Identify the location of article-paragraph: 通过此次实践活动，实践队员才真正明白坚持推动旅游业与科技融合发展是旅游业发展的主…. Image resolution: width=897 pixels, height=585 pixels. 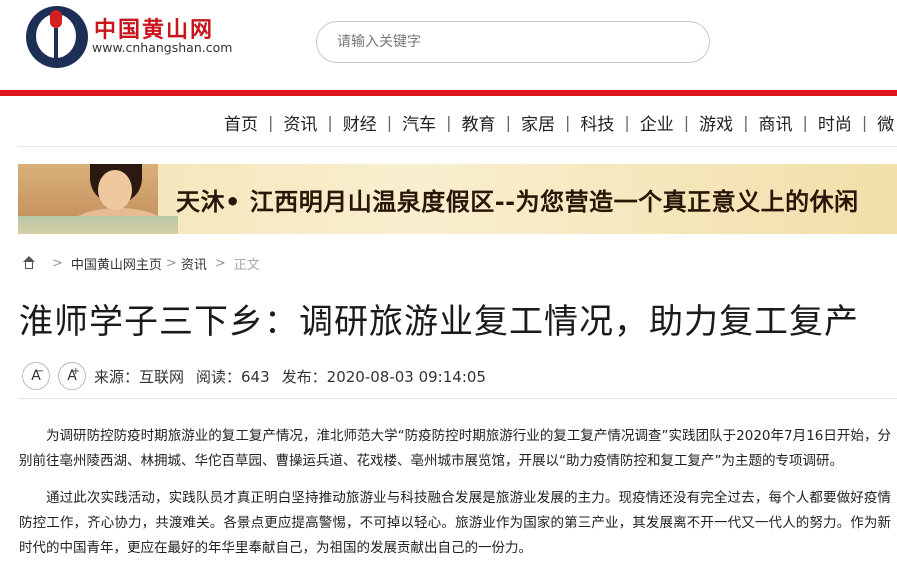
(455, 523).